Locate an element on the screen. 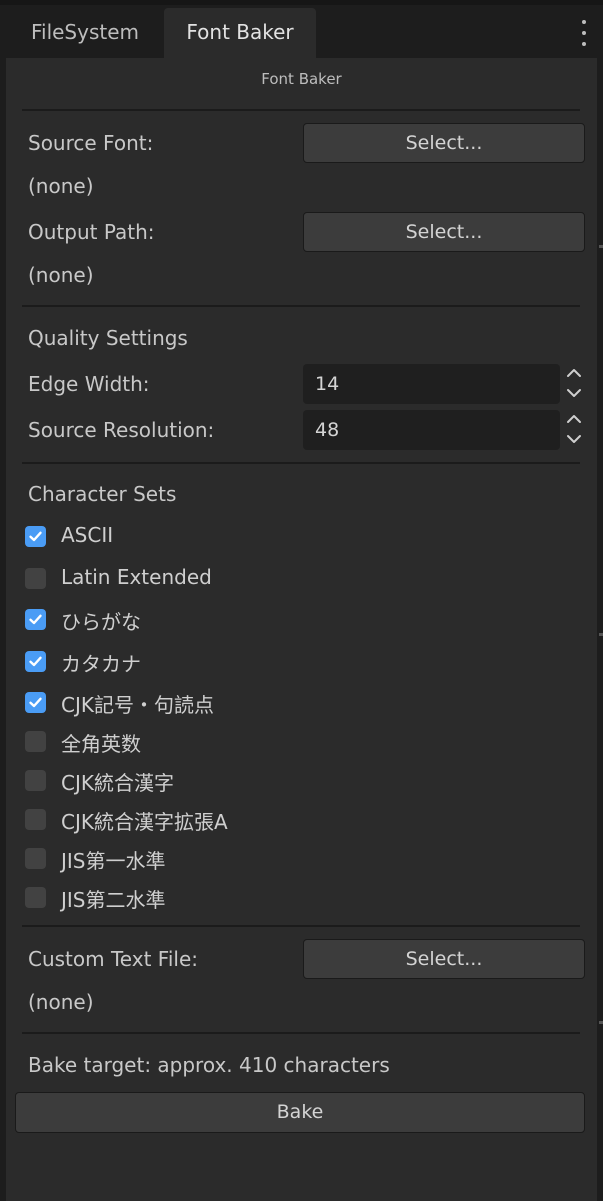  charset-option-label: CJK統合漢字 is located at coordinates (117, 783).